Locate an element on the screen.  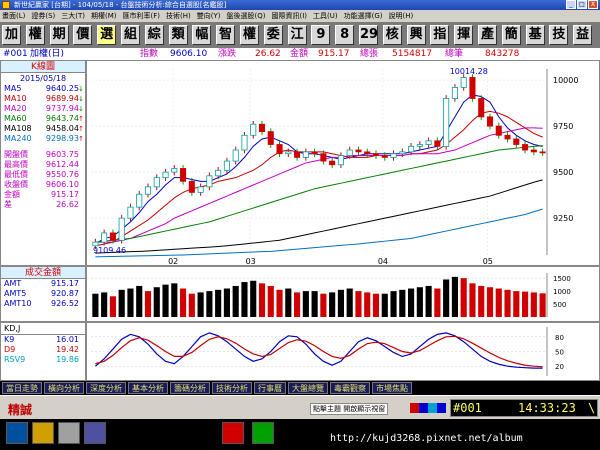
analysis-tab: 基本分析 is located at coordinates (148, 388).